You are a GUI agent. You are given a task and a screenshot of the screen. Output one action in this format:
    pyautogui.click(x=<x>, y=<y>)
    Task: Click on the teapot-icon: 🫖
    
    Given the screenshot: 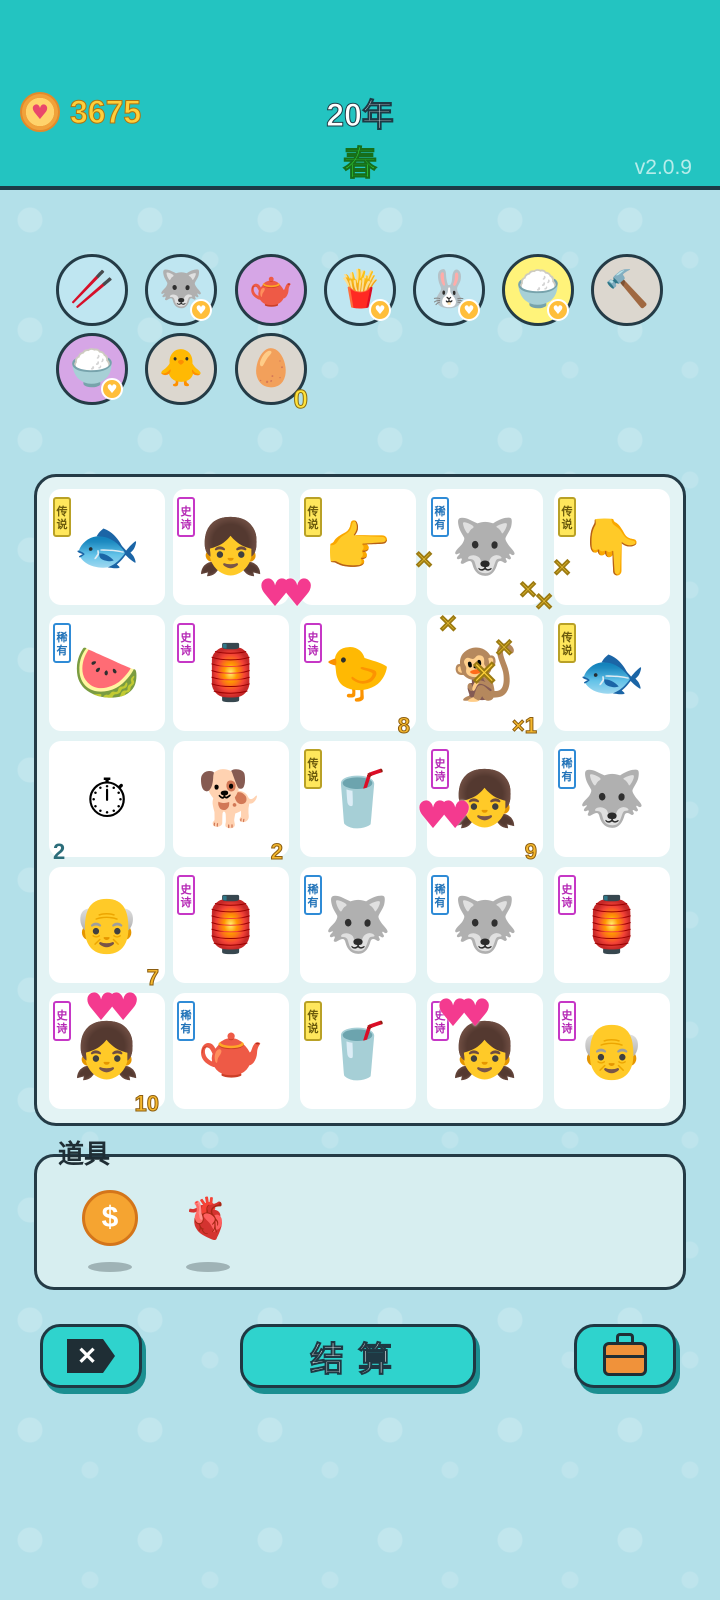 What is the action you would take?
    pyautogui.click(x=231, y=1050)
    